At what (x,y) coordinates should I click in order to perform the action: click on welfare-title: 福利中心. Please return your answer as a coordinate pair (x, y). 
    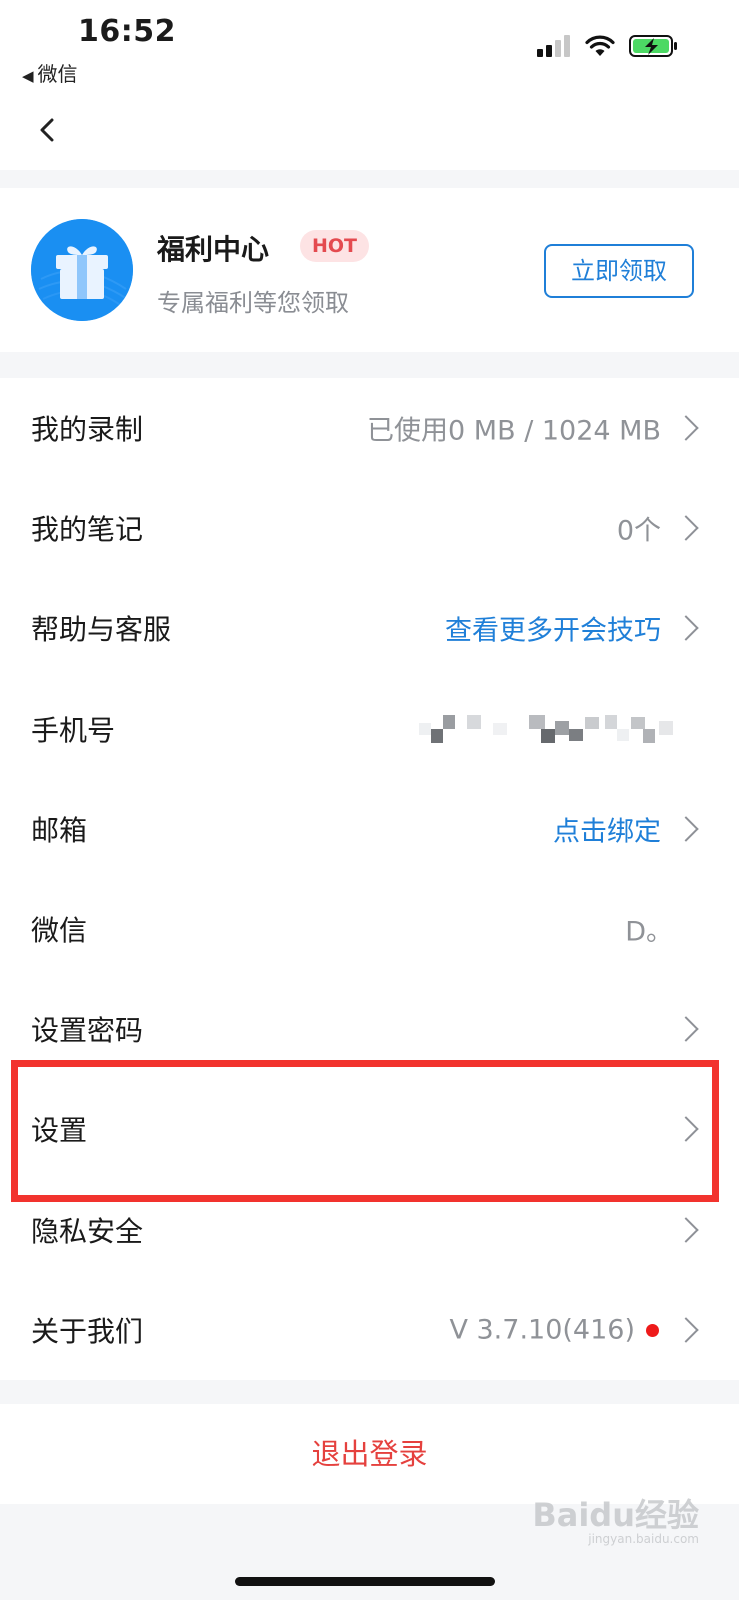
    Looking at the image, I should click on (213, 249).